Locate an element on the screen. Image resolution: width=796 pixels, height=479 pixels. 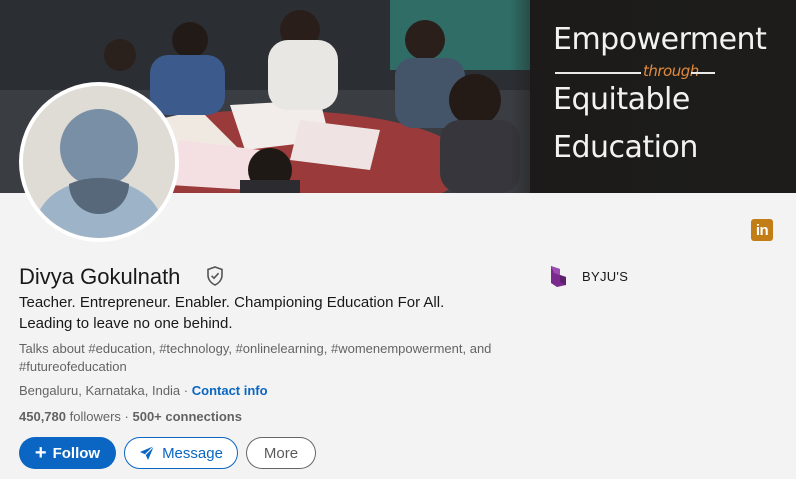
message-label: Message is located at coordinates (192, 453).